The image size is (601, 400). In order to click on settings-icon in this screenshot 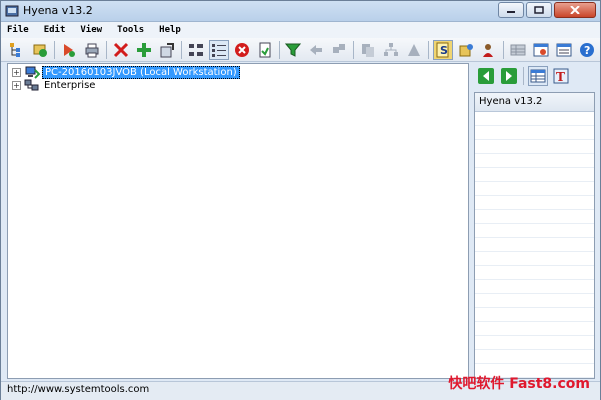, I will do `click(466, 49)`.